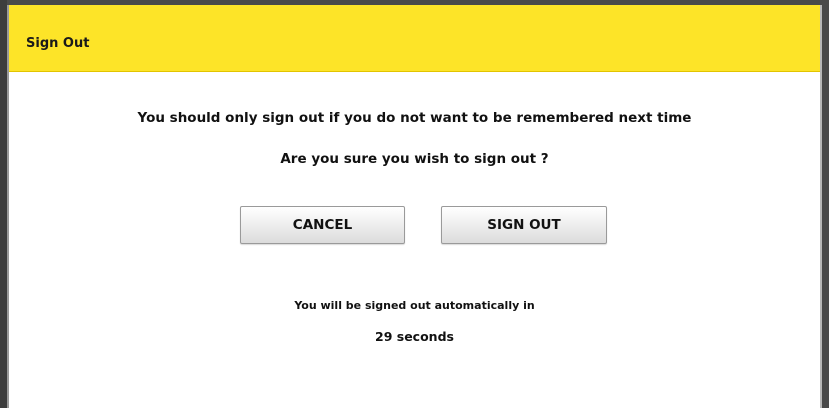 Image resolution: width=829 pixels, height=408 pixels. I want to click on dialog-frame-right-inner, so click(821, 206).